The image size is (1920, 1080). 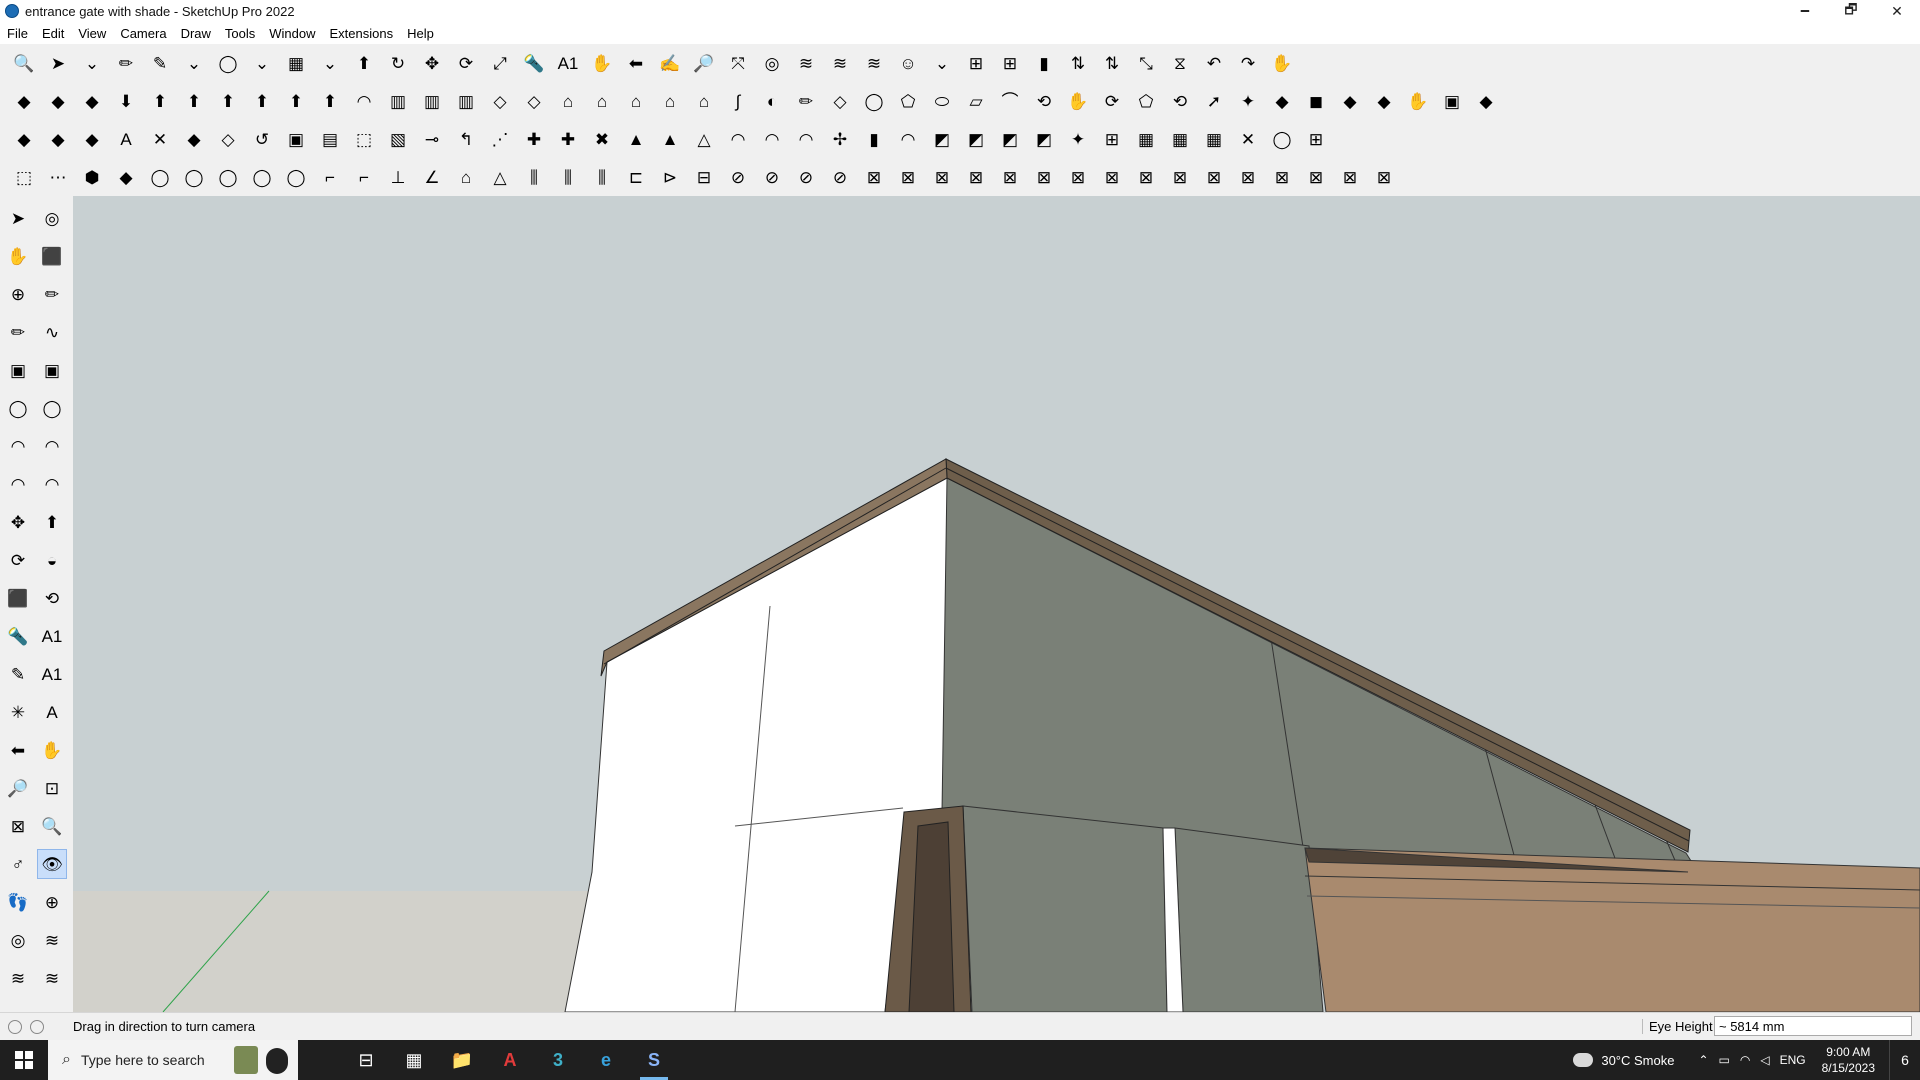 What do you see at coordinates (1214, 63) in the screenshot?
I see `toolbar-tool-icon: ↶` at bounding box center [1214, 63].